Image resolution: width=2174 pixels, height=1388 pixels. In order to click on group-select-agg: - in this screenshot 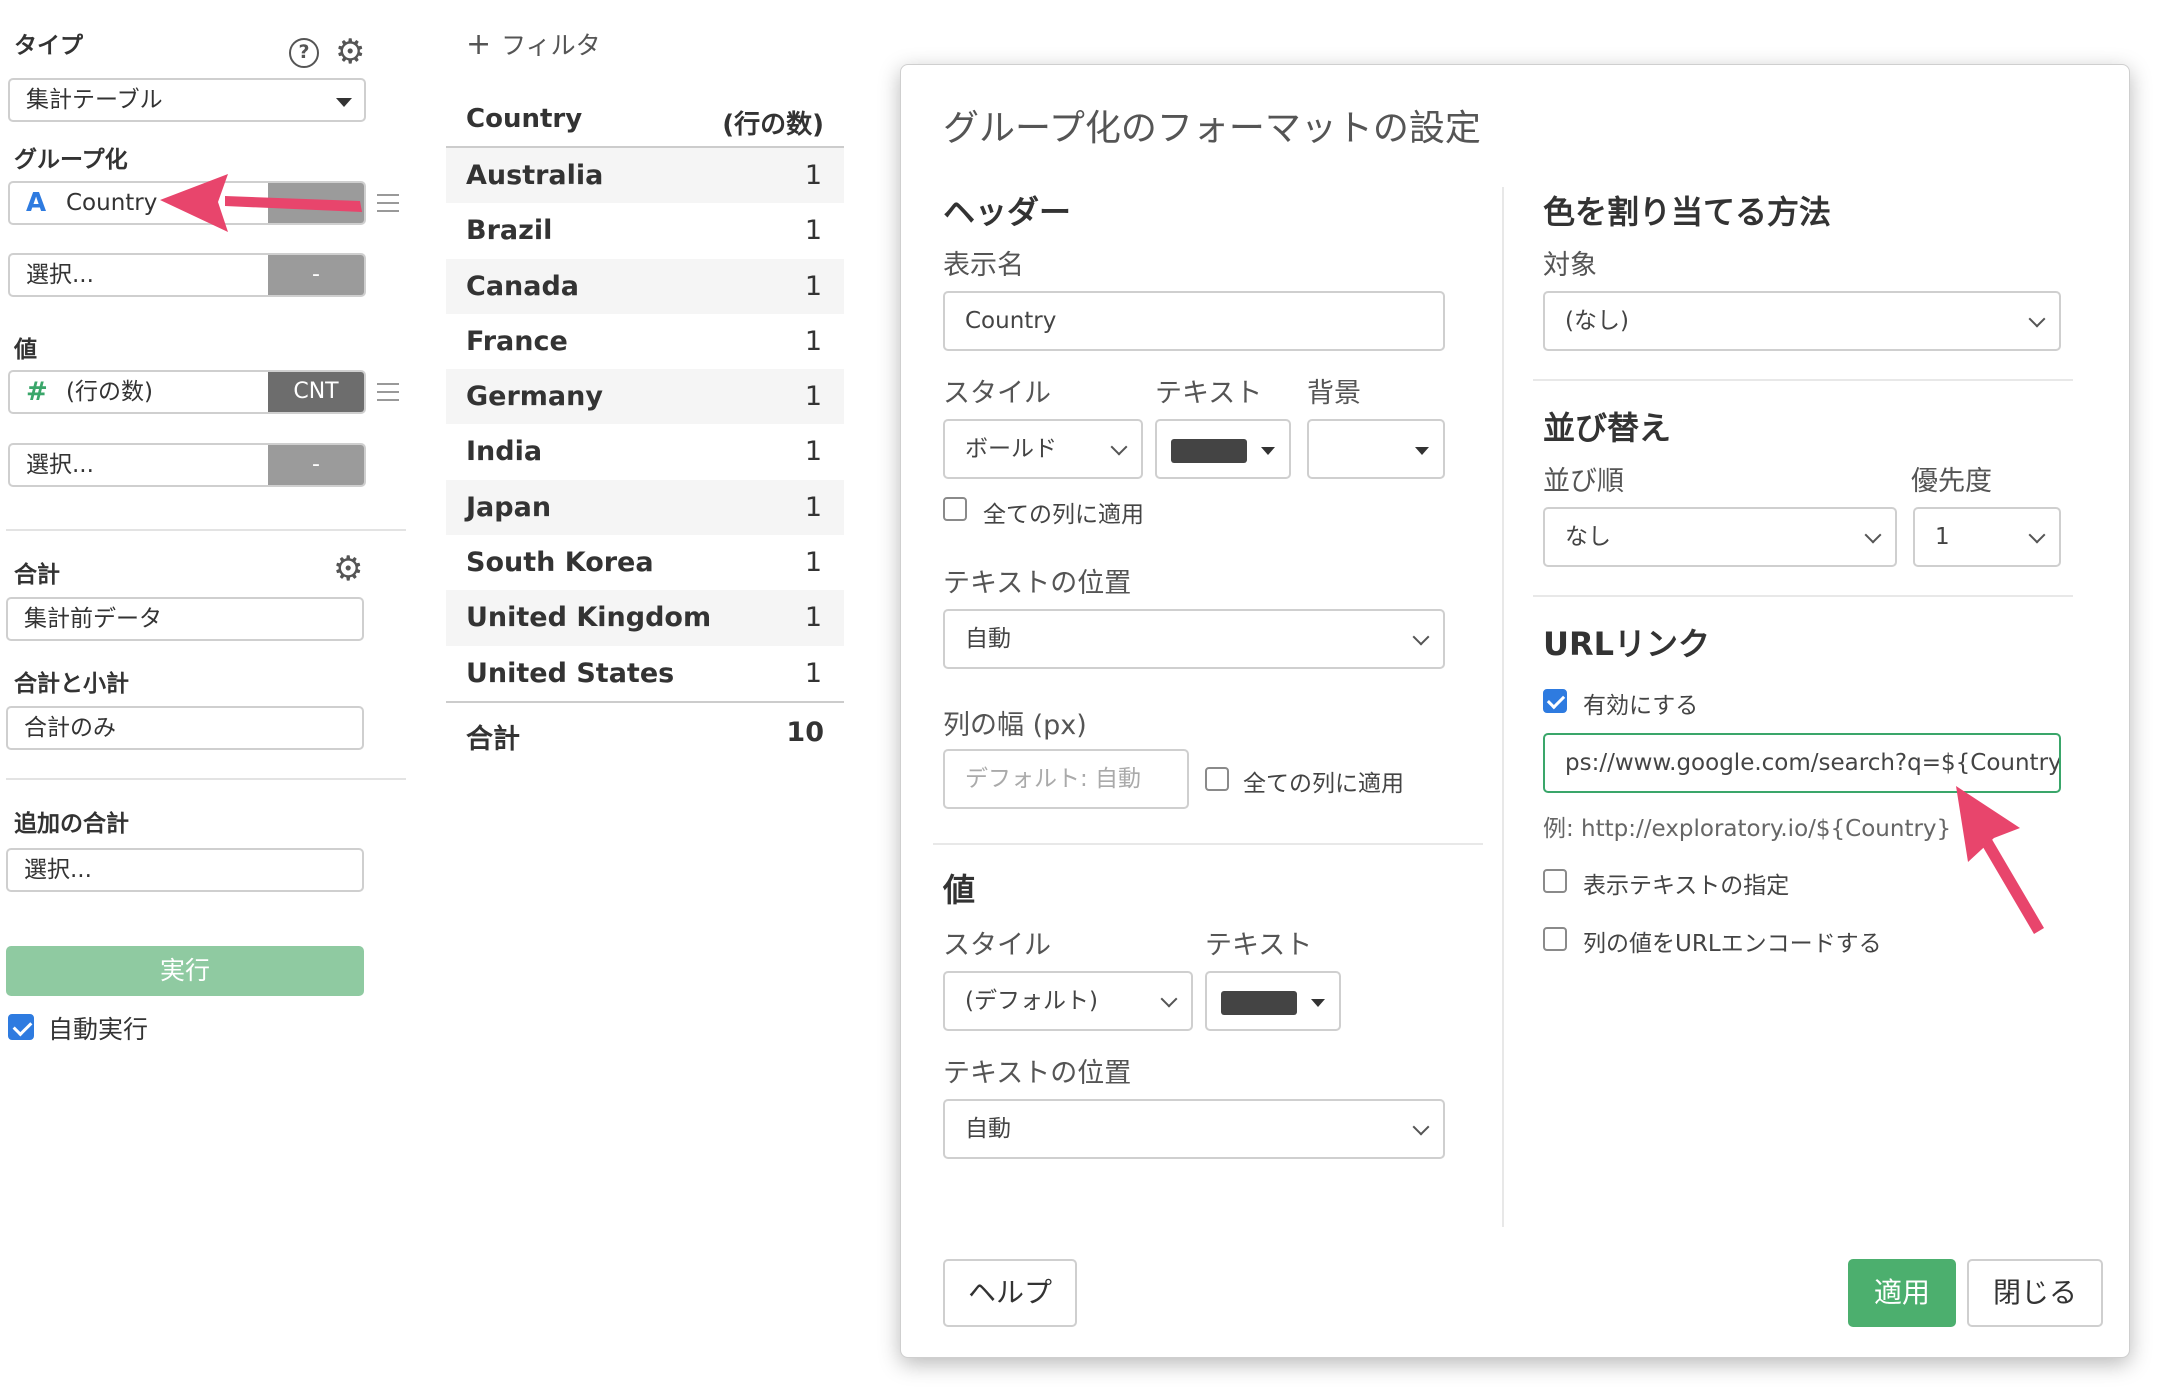, I will do `click(316, 275)`.